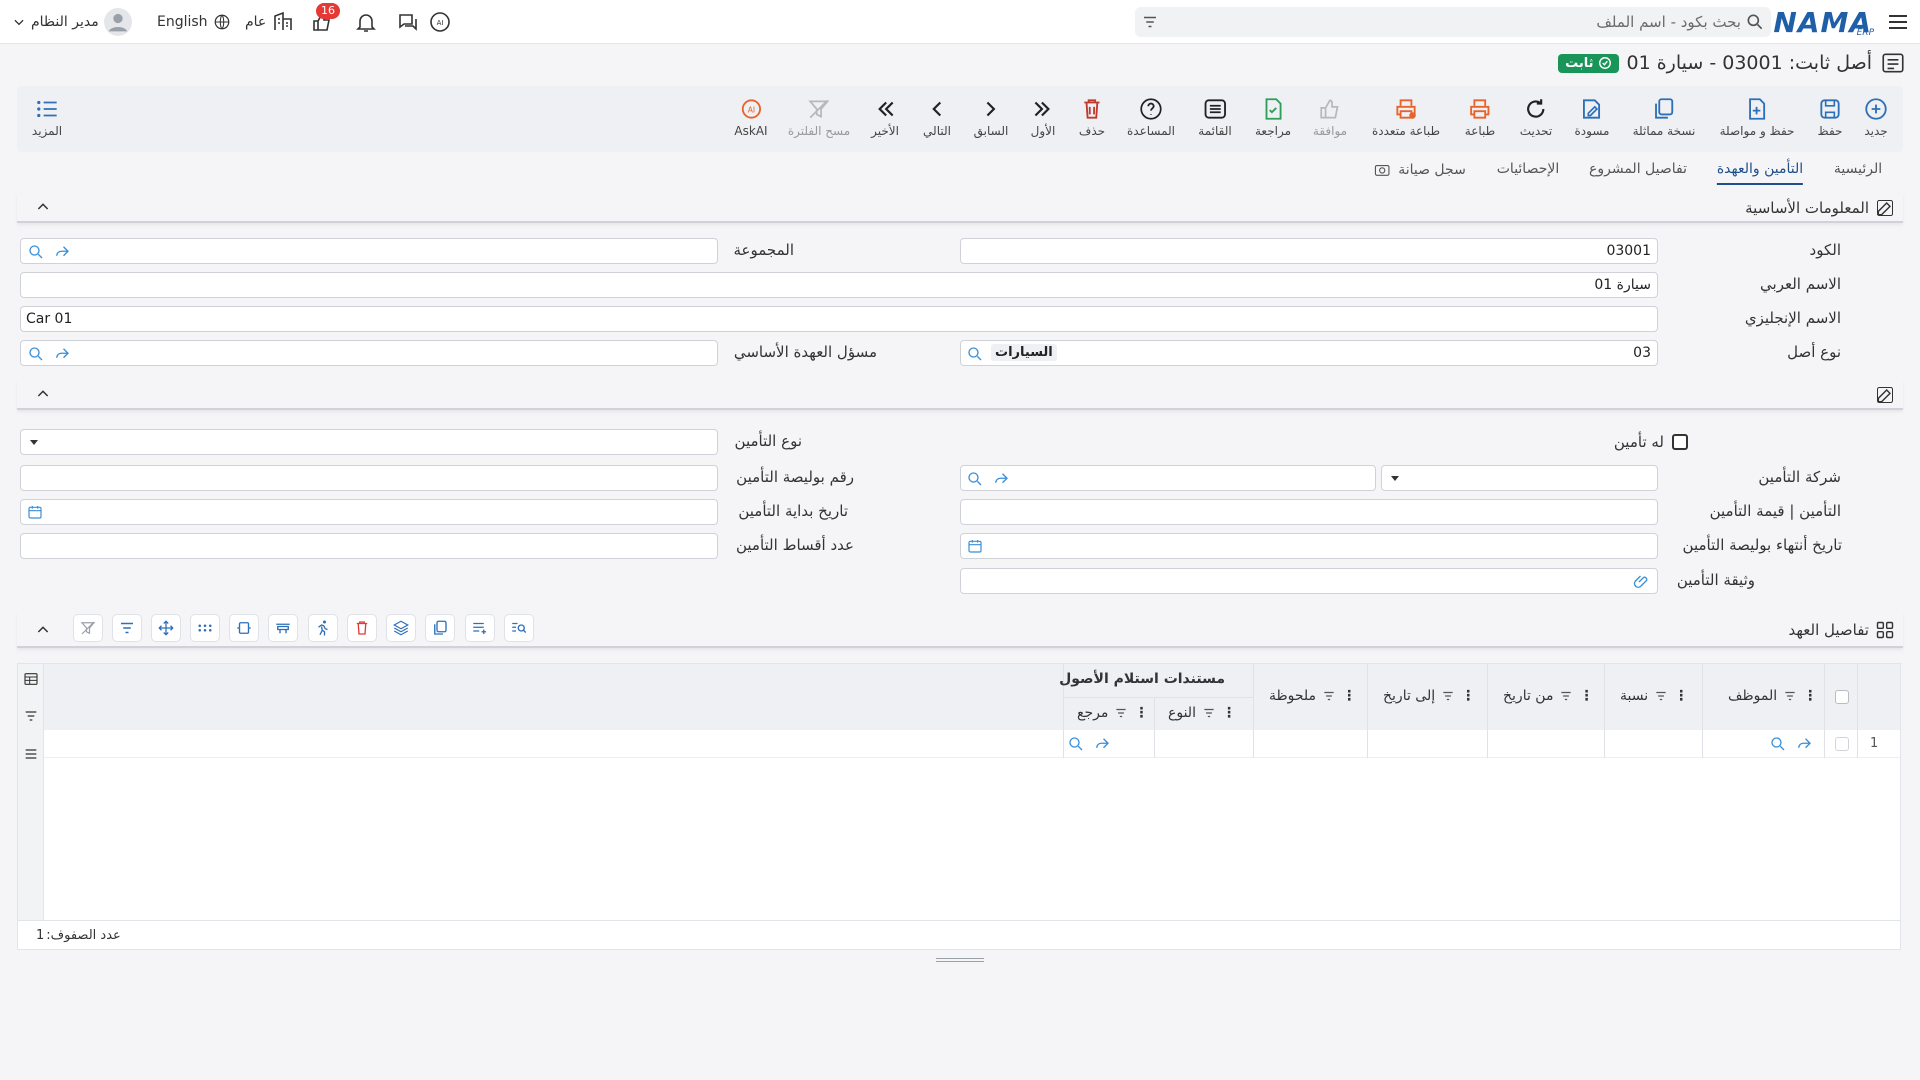  Describe the element at coordinates (31, 679) in the screenshot. I see `table-icon` at that location.